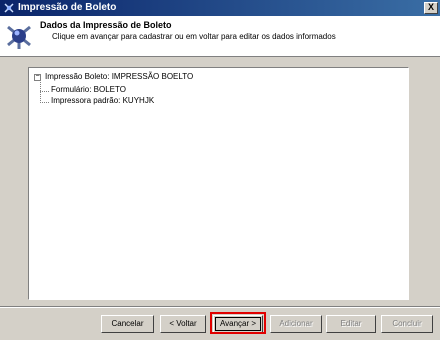 This screenshot has width=440, height=340. Describe the element at coordinates (102, 100) in the screenshot. I see `tree-item-impressora: Impressora padrão: KUYHJK` at that location.